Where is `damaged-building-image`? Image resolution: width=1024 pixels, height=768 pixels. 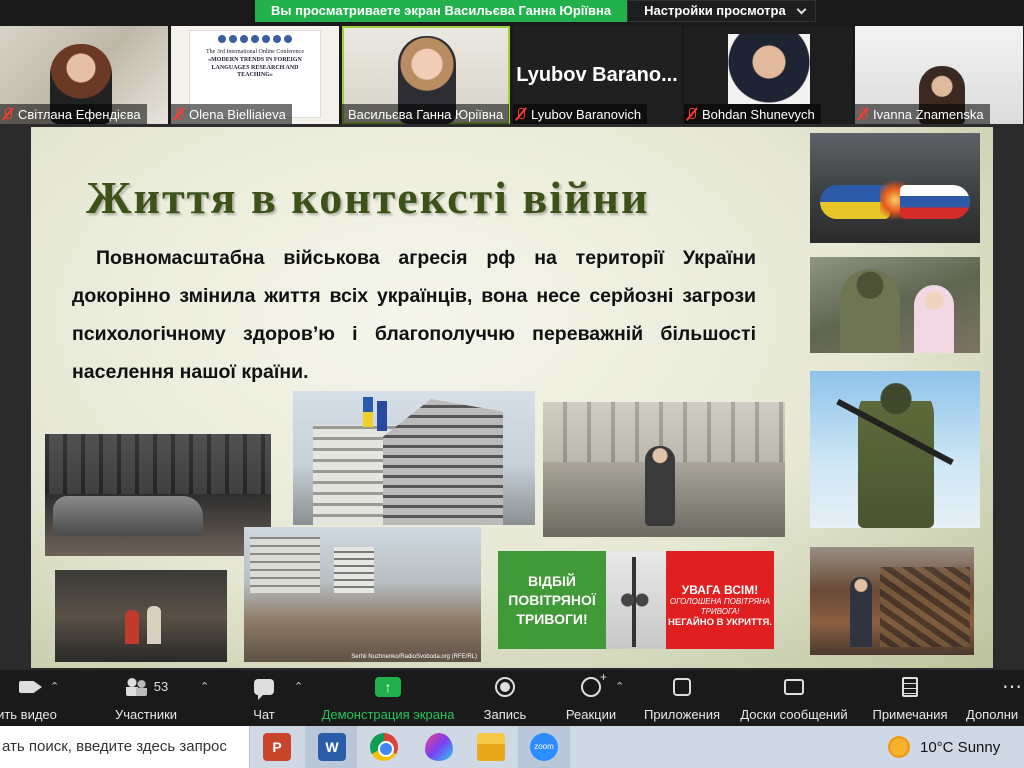 damaged-building-image is located at coordinates (414, 458).